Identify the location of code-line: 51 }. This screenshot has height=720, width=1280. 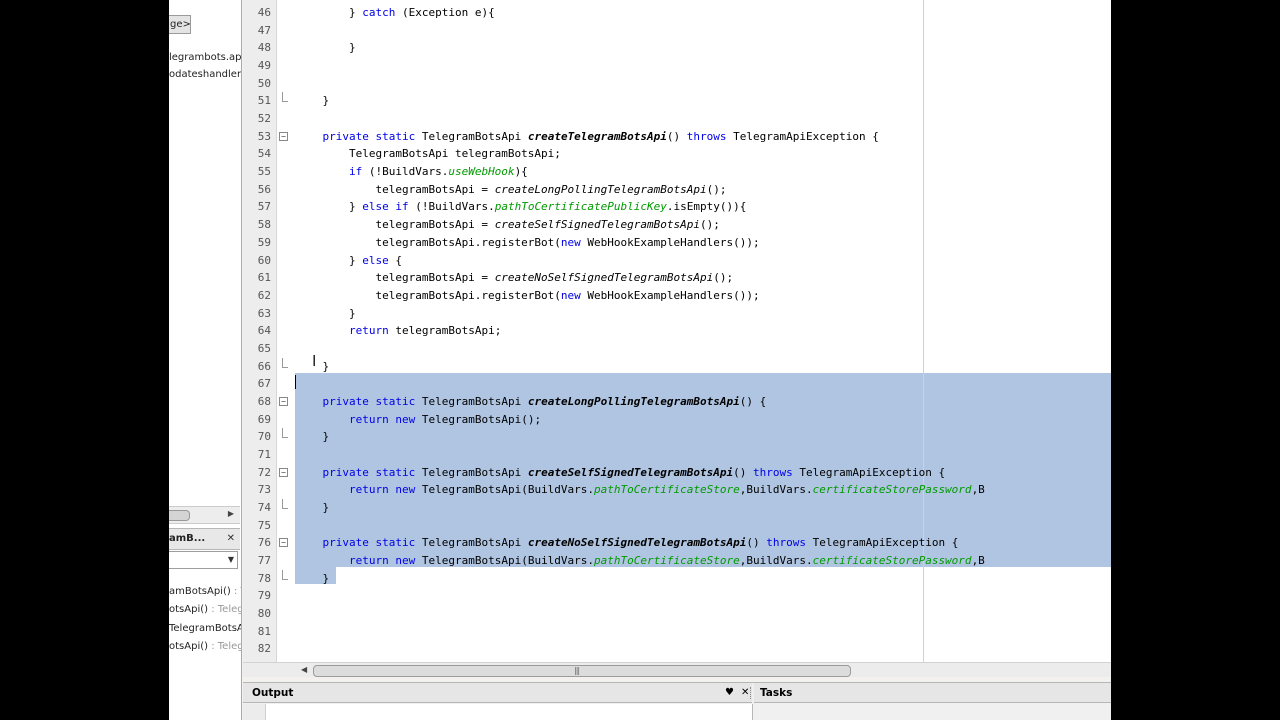
(677, 101).